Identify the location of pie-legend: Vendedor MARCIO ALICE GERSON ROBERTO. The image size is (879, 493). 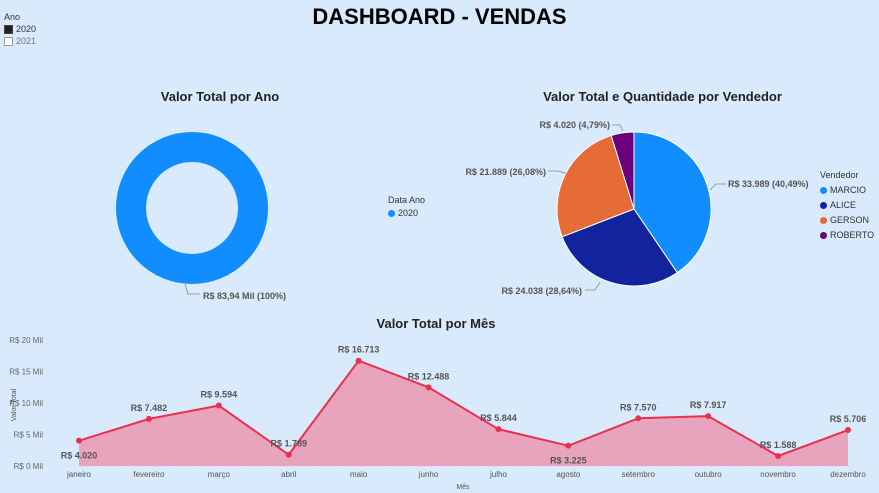
(847, 205).